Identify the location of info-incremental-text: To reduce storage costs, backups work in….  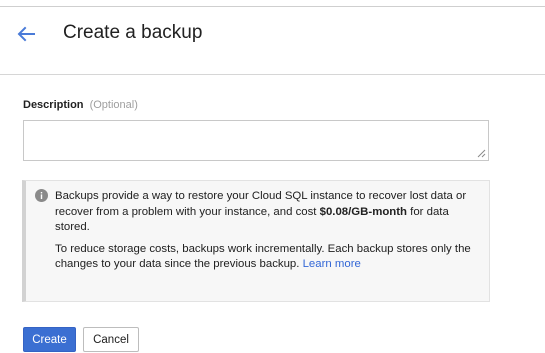
(263, 256).